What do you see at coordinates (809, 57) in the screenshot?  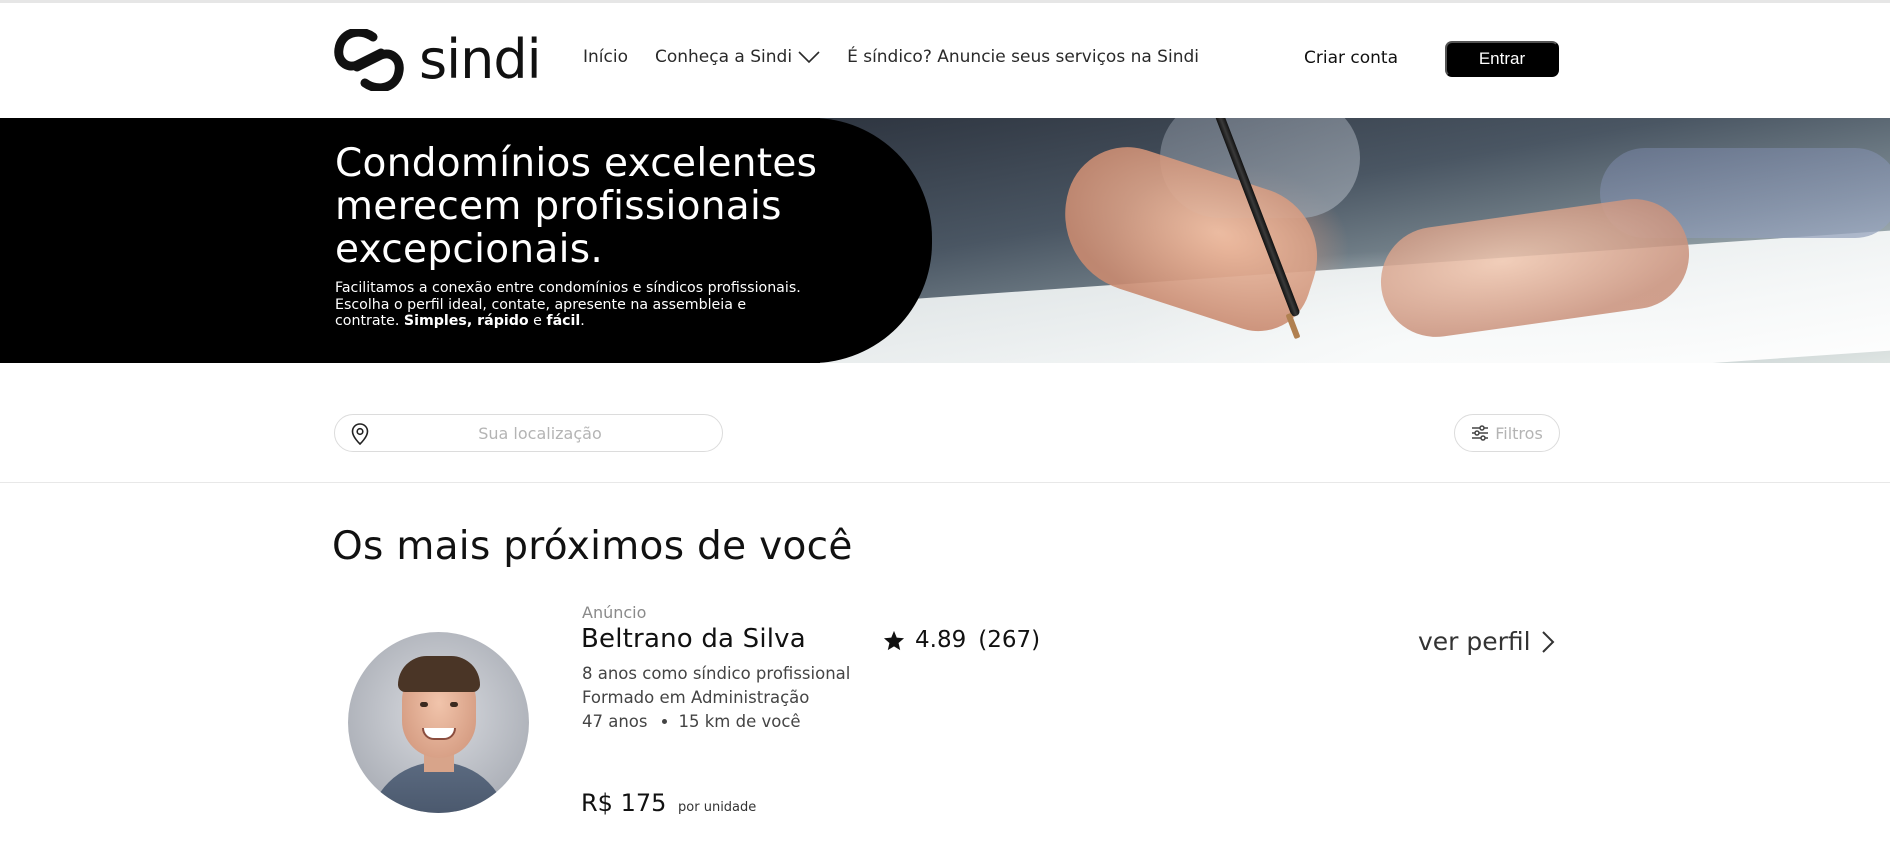 I see `chevron-down-icon` at bounding box center [809, 57].